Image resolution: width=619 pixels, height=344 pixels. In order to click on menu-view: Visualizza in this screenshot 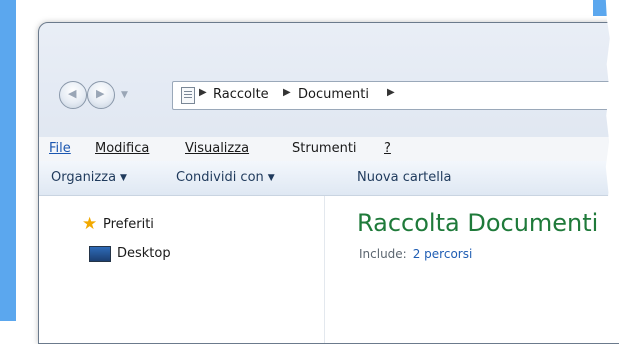, I will do `click(217, 148)`.